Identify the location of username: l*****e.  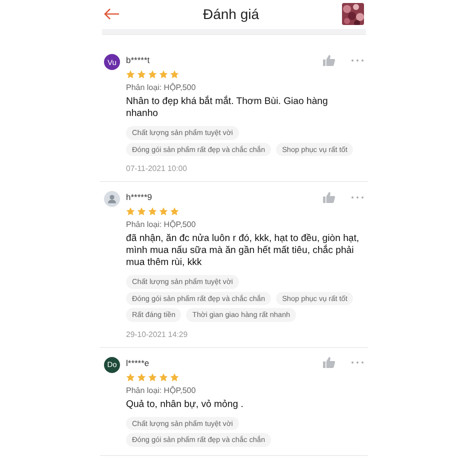
(138, 363).